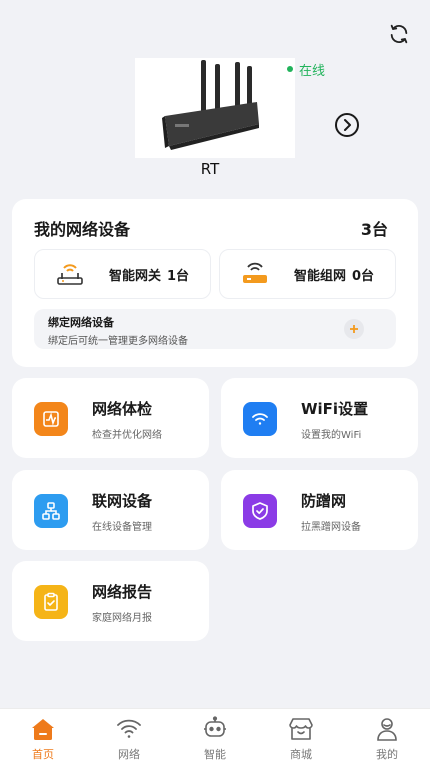 Image resolution: width=430 pixels, height=765 pixels. What do you see at coordinates (215, 108) in the screenshot?
I see `router-image` at bounding box center [215, 108].